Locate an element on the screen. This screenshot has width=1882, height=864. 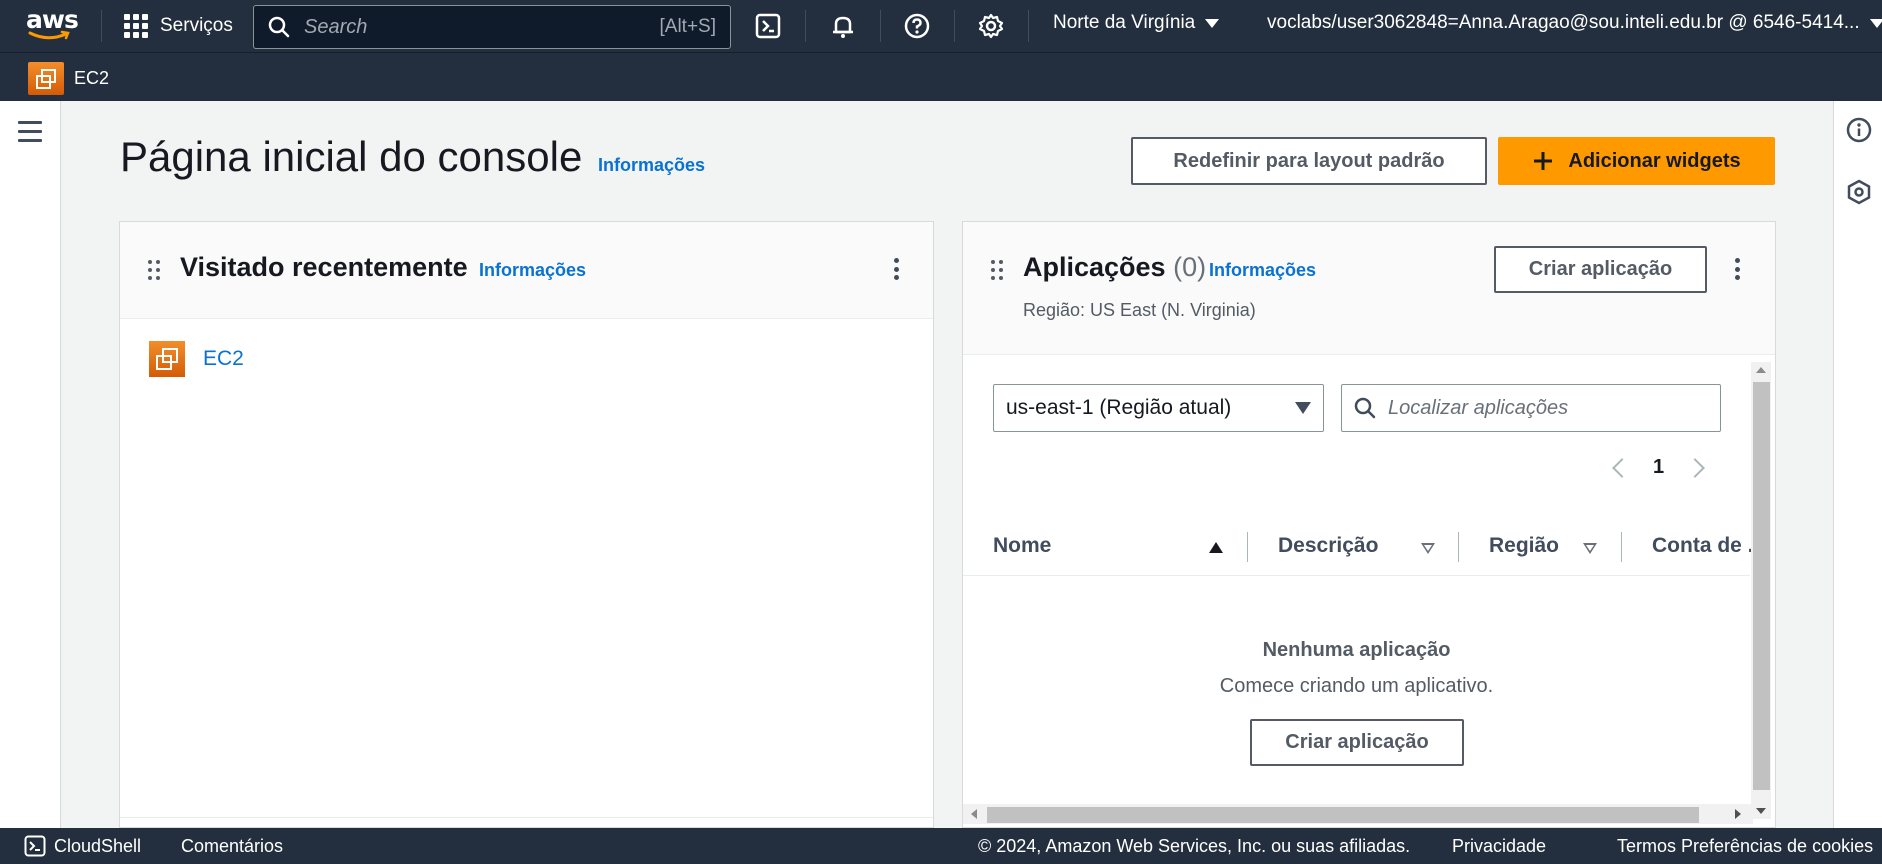
column-header-description: Descrição is located at coordinates (1328, 546).